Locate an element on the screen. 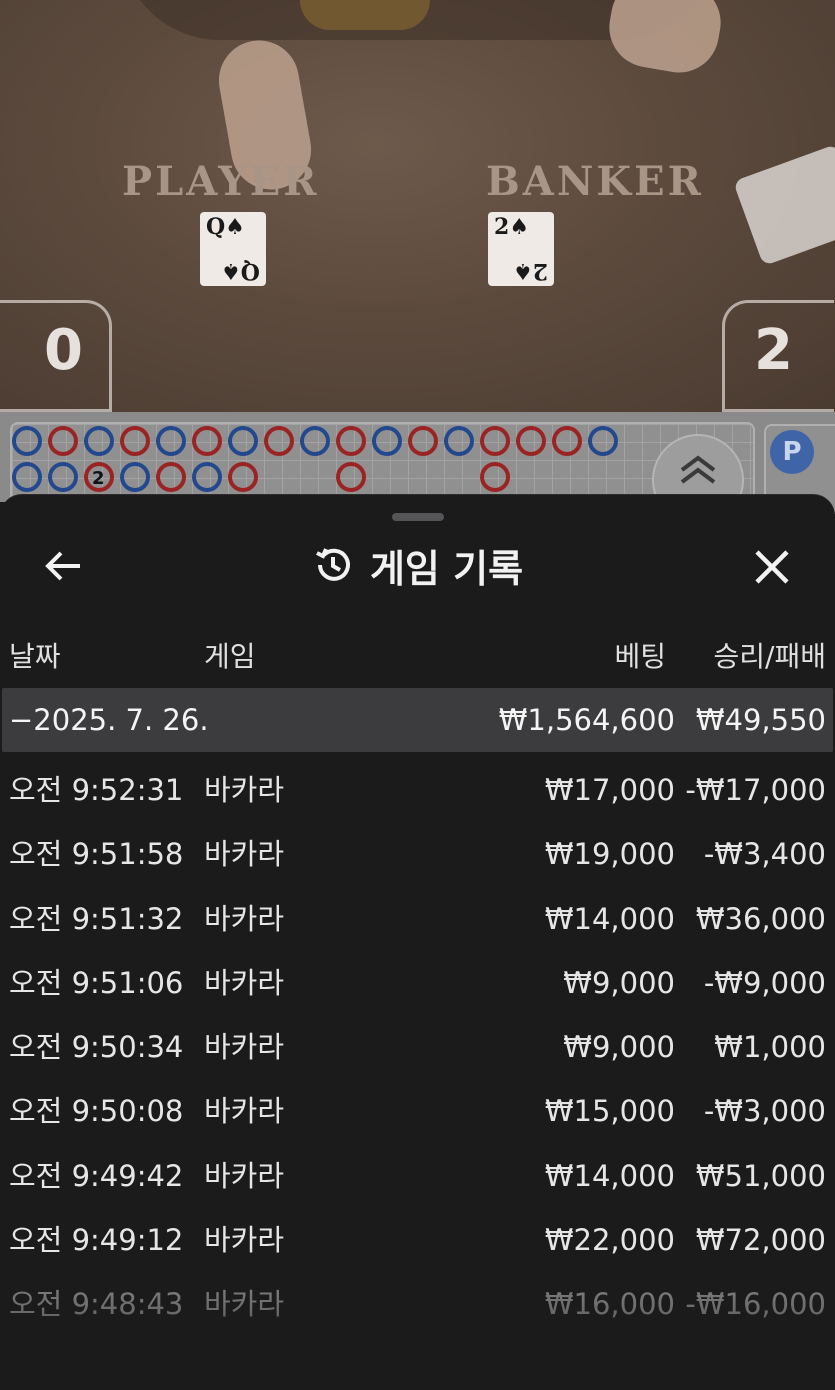  summary-result: ₩49,550 is located at coordinates (760, 720).